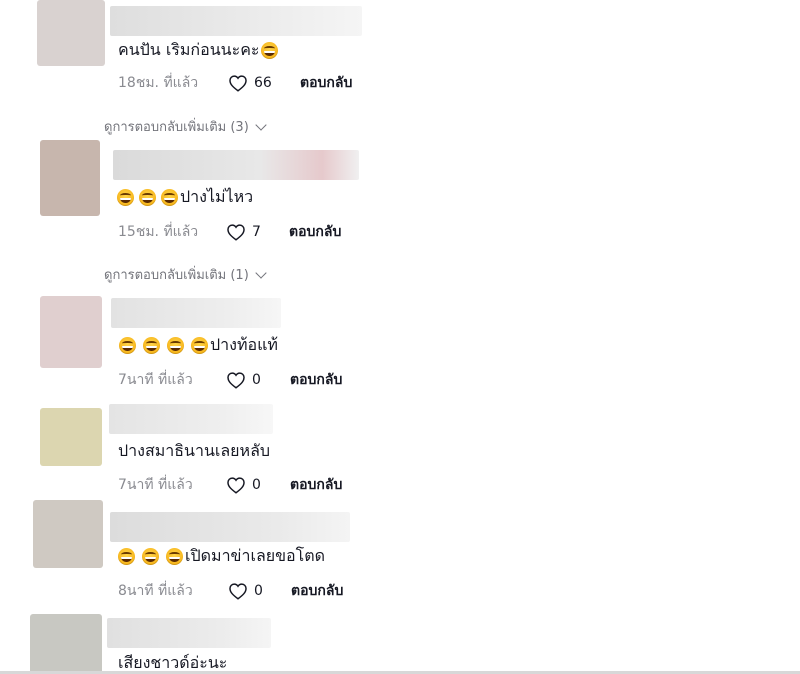 This screenshot has height=674, width=800. I want to click on comment-meta: 18ชม. ที่แล้ว 66 ตอบกลับ, so click(243, 83).